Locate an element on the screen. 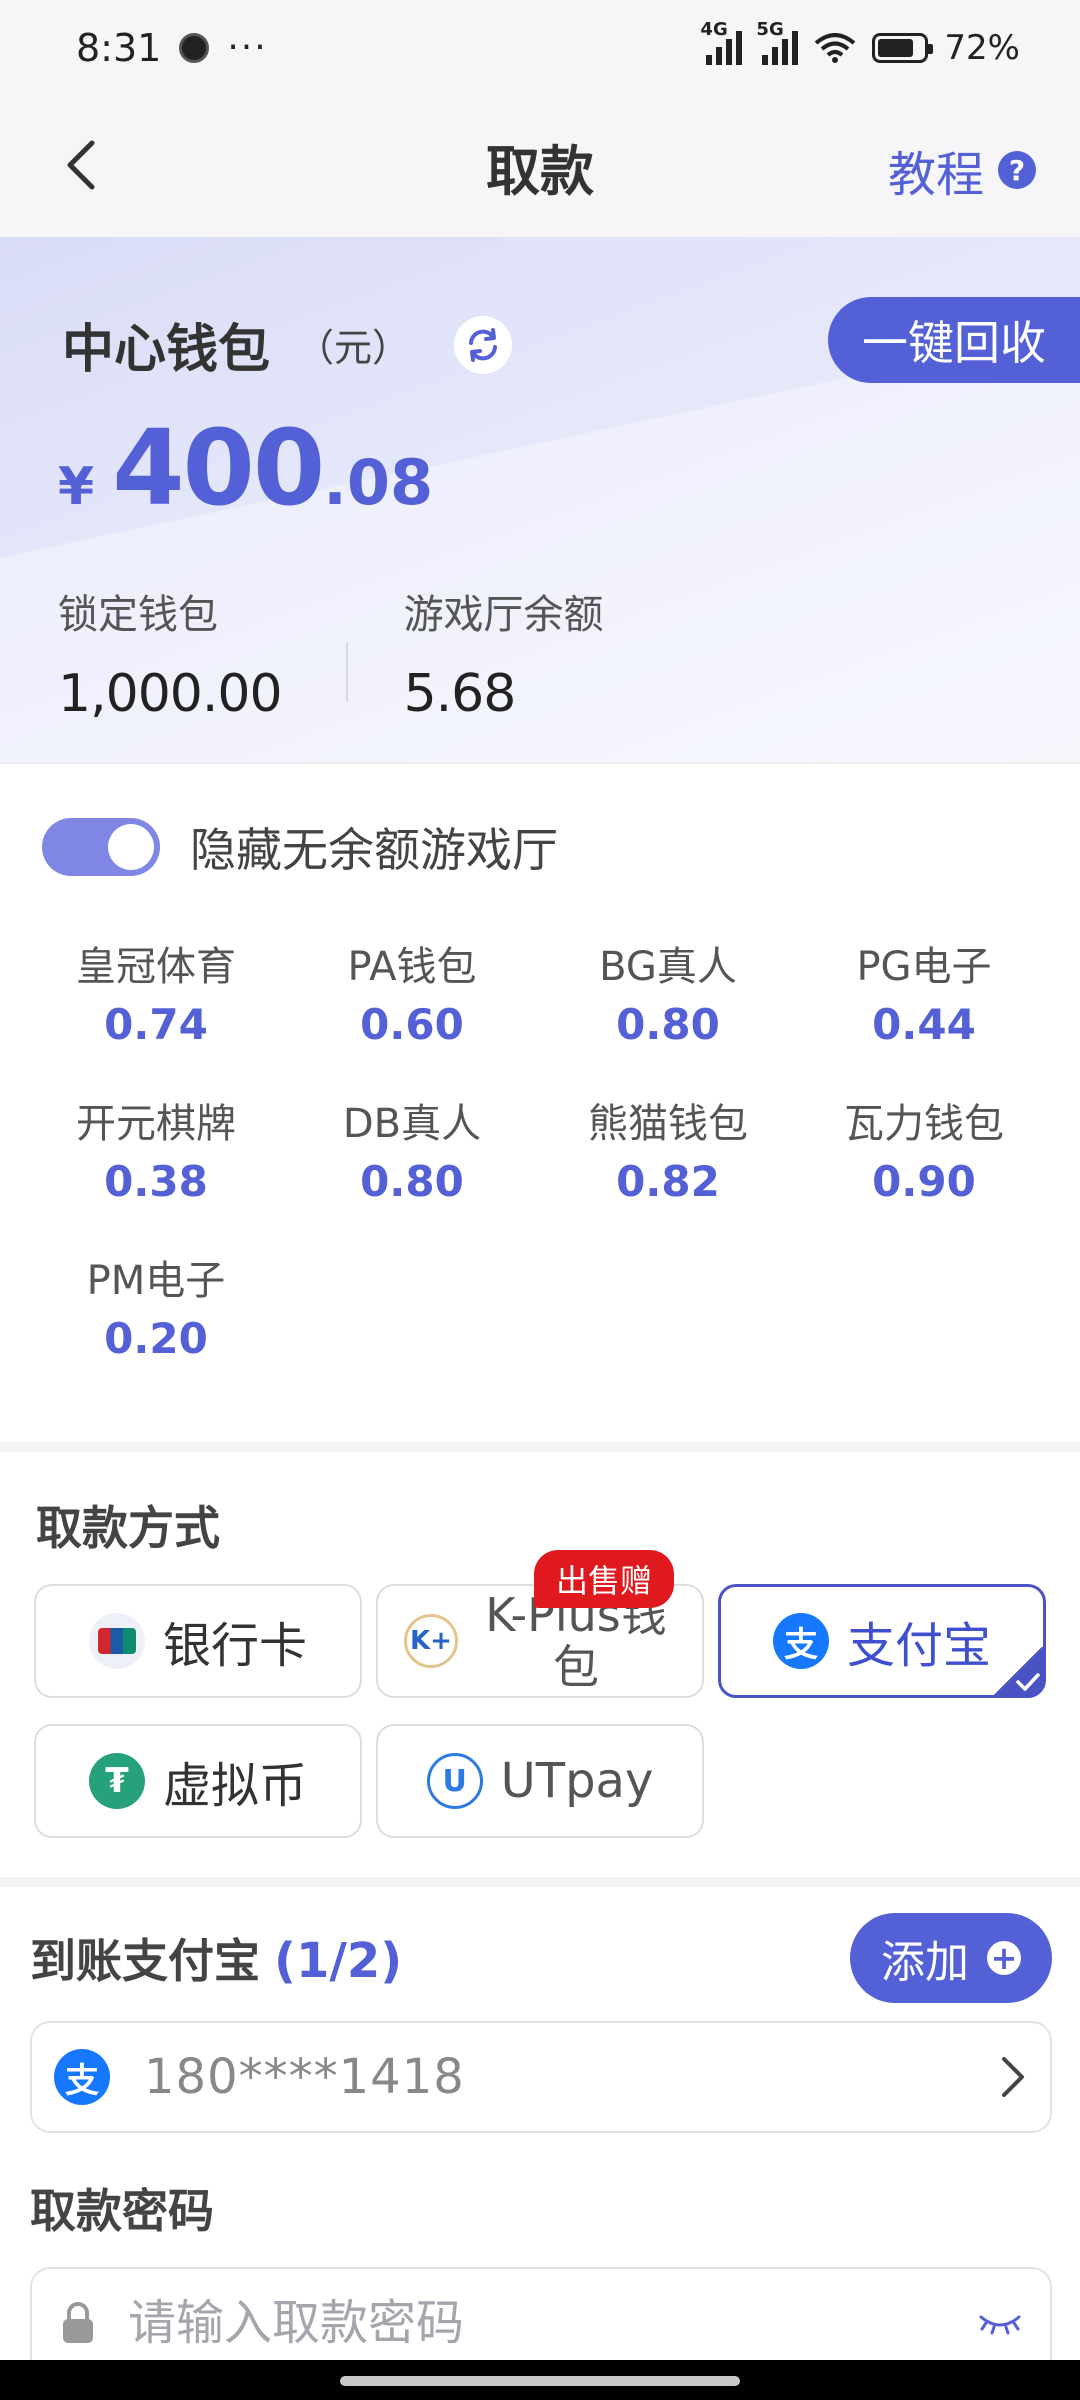 Image resolution: width=1080 pixels, height=2400 pixels. lock-icon is located at coordinates (78, 2322).